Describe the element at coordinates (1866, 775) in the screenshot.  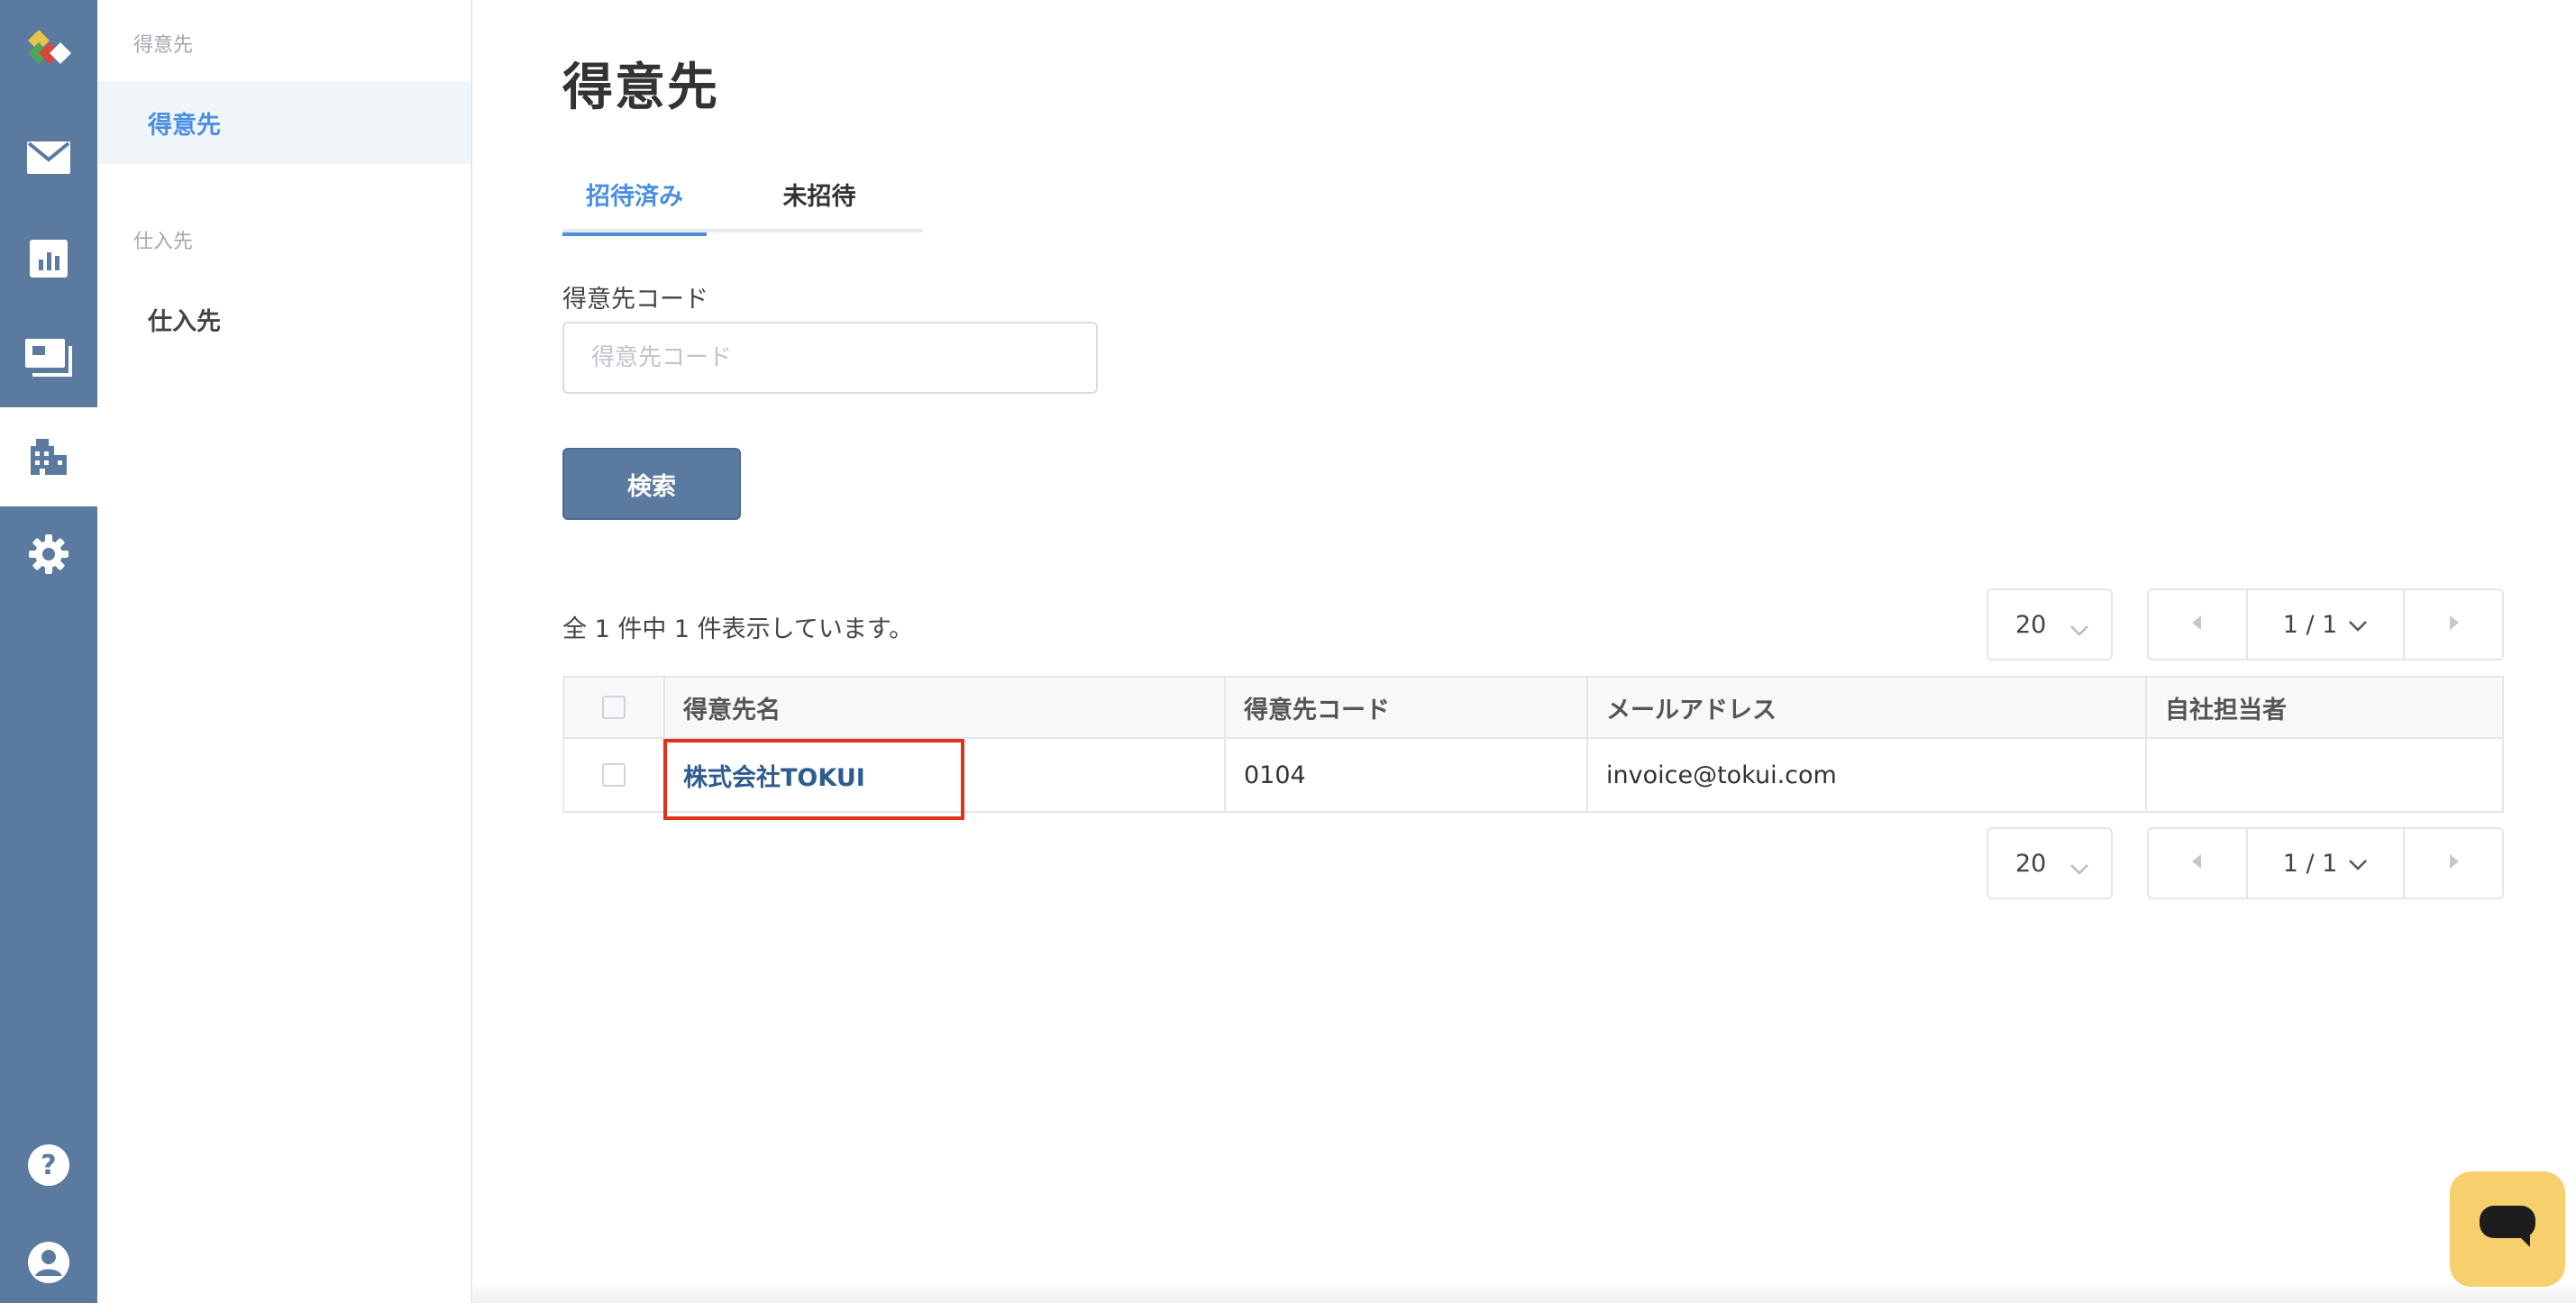
I see `client-email-cell: invoice@tokui.com` at that location.